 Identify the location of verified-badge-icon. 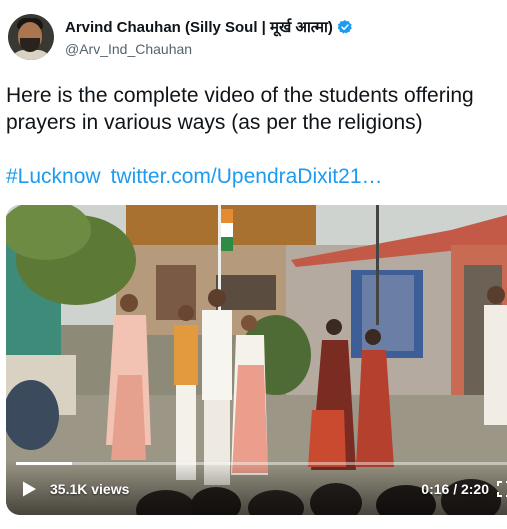
(344, 27).